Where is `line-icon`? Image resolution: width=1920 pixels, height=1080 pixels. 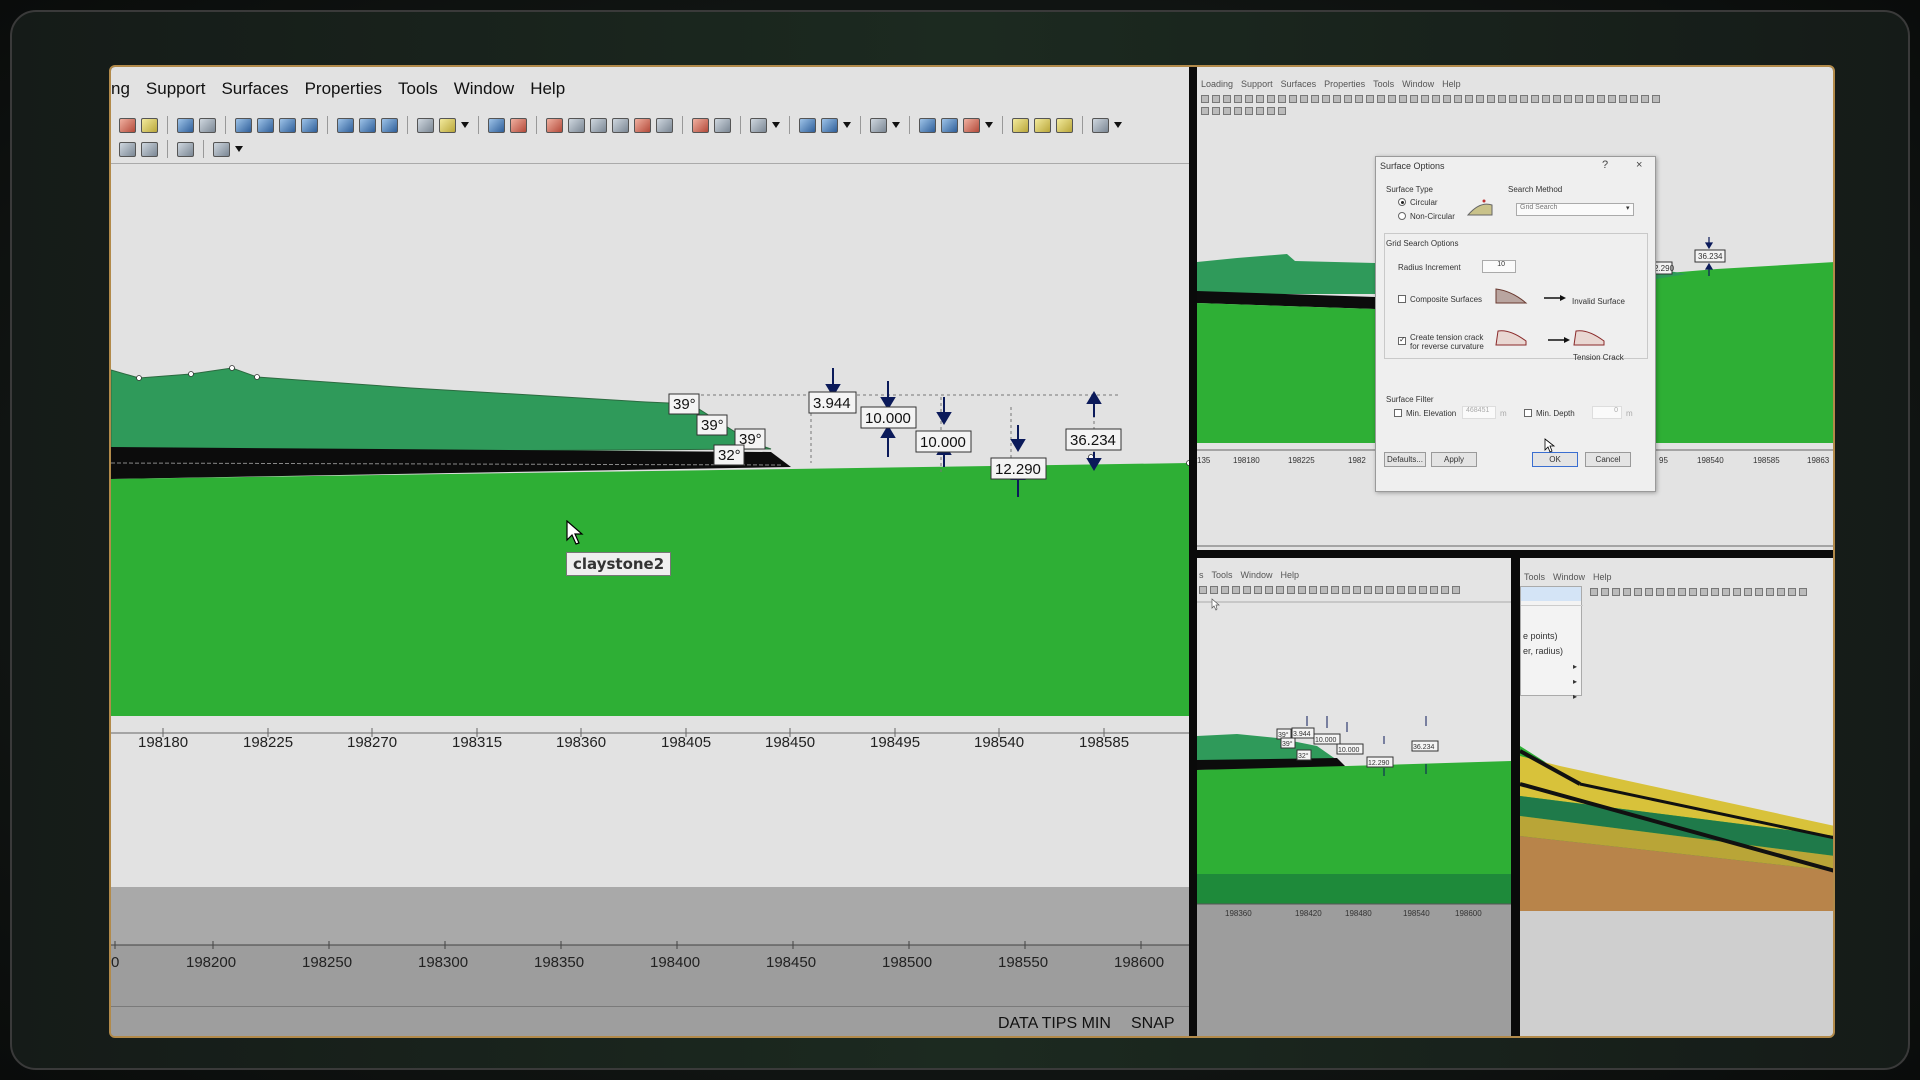
line-icon is located at coordinates (807, 125).